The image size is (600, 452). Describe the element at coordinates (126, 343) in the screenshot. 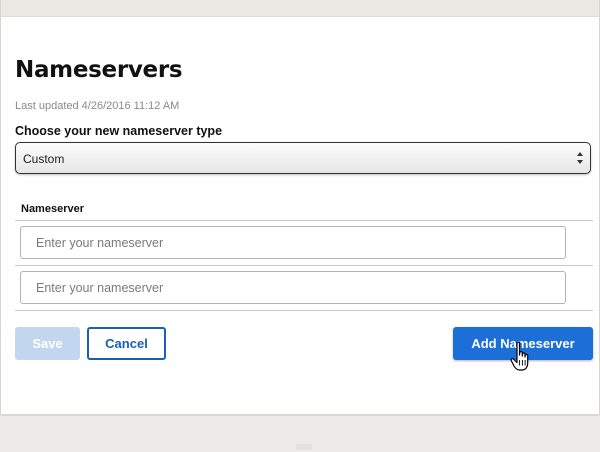

I see `cancel-button: Cancel` at that location.